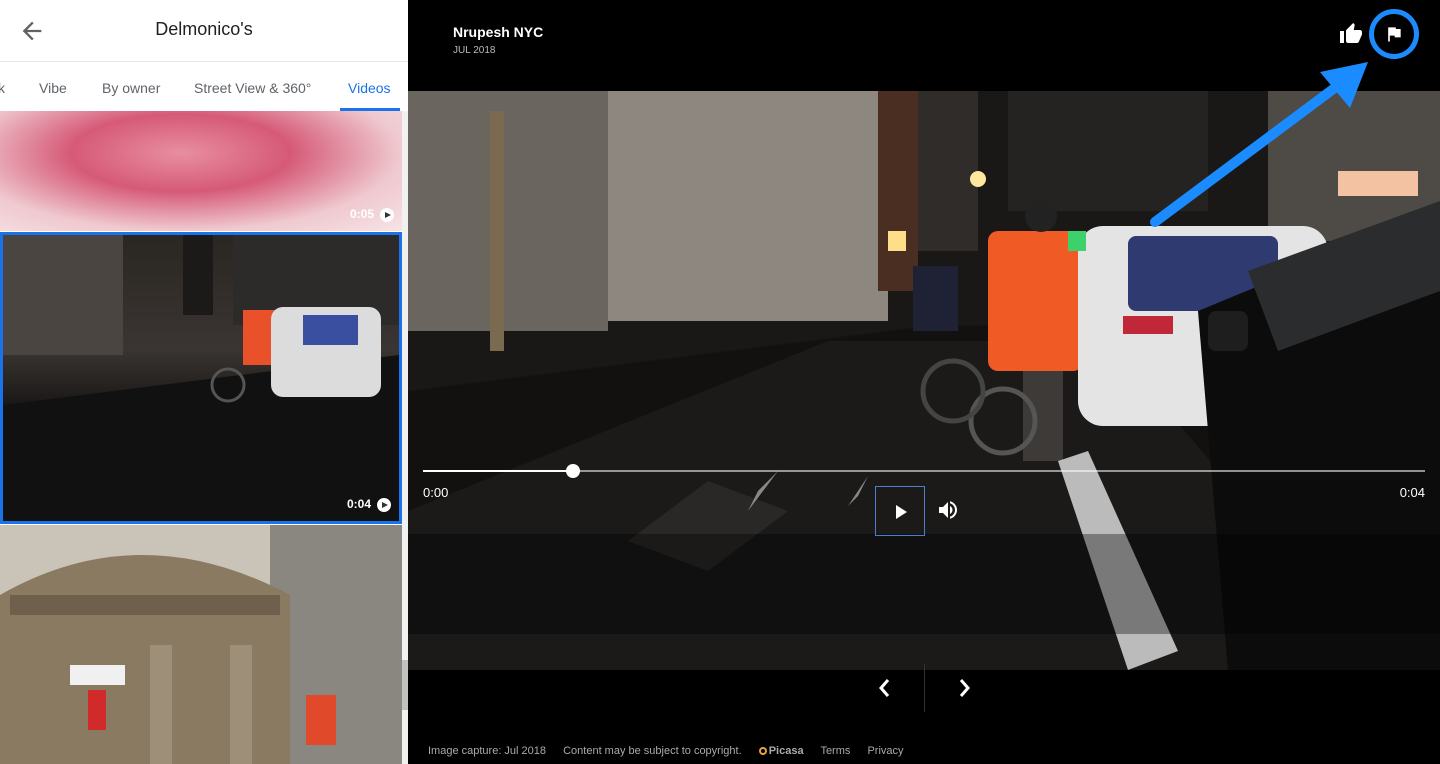 The width and height of the screenshot is (1440, 764). I want to click on play-button, so click(900, 511).